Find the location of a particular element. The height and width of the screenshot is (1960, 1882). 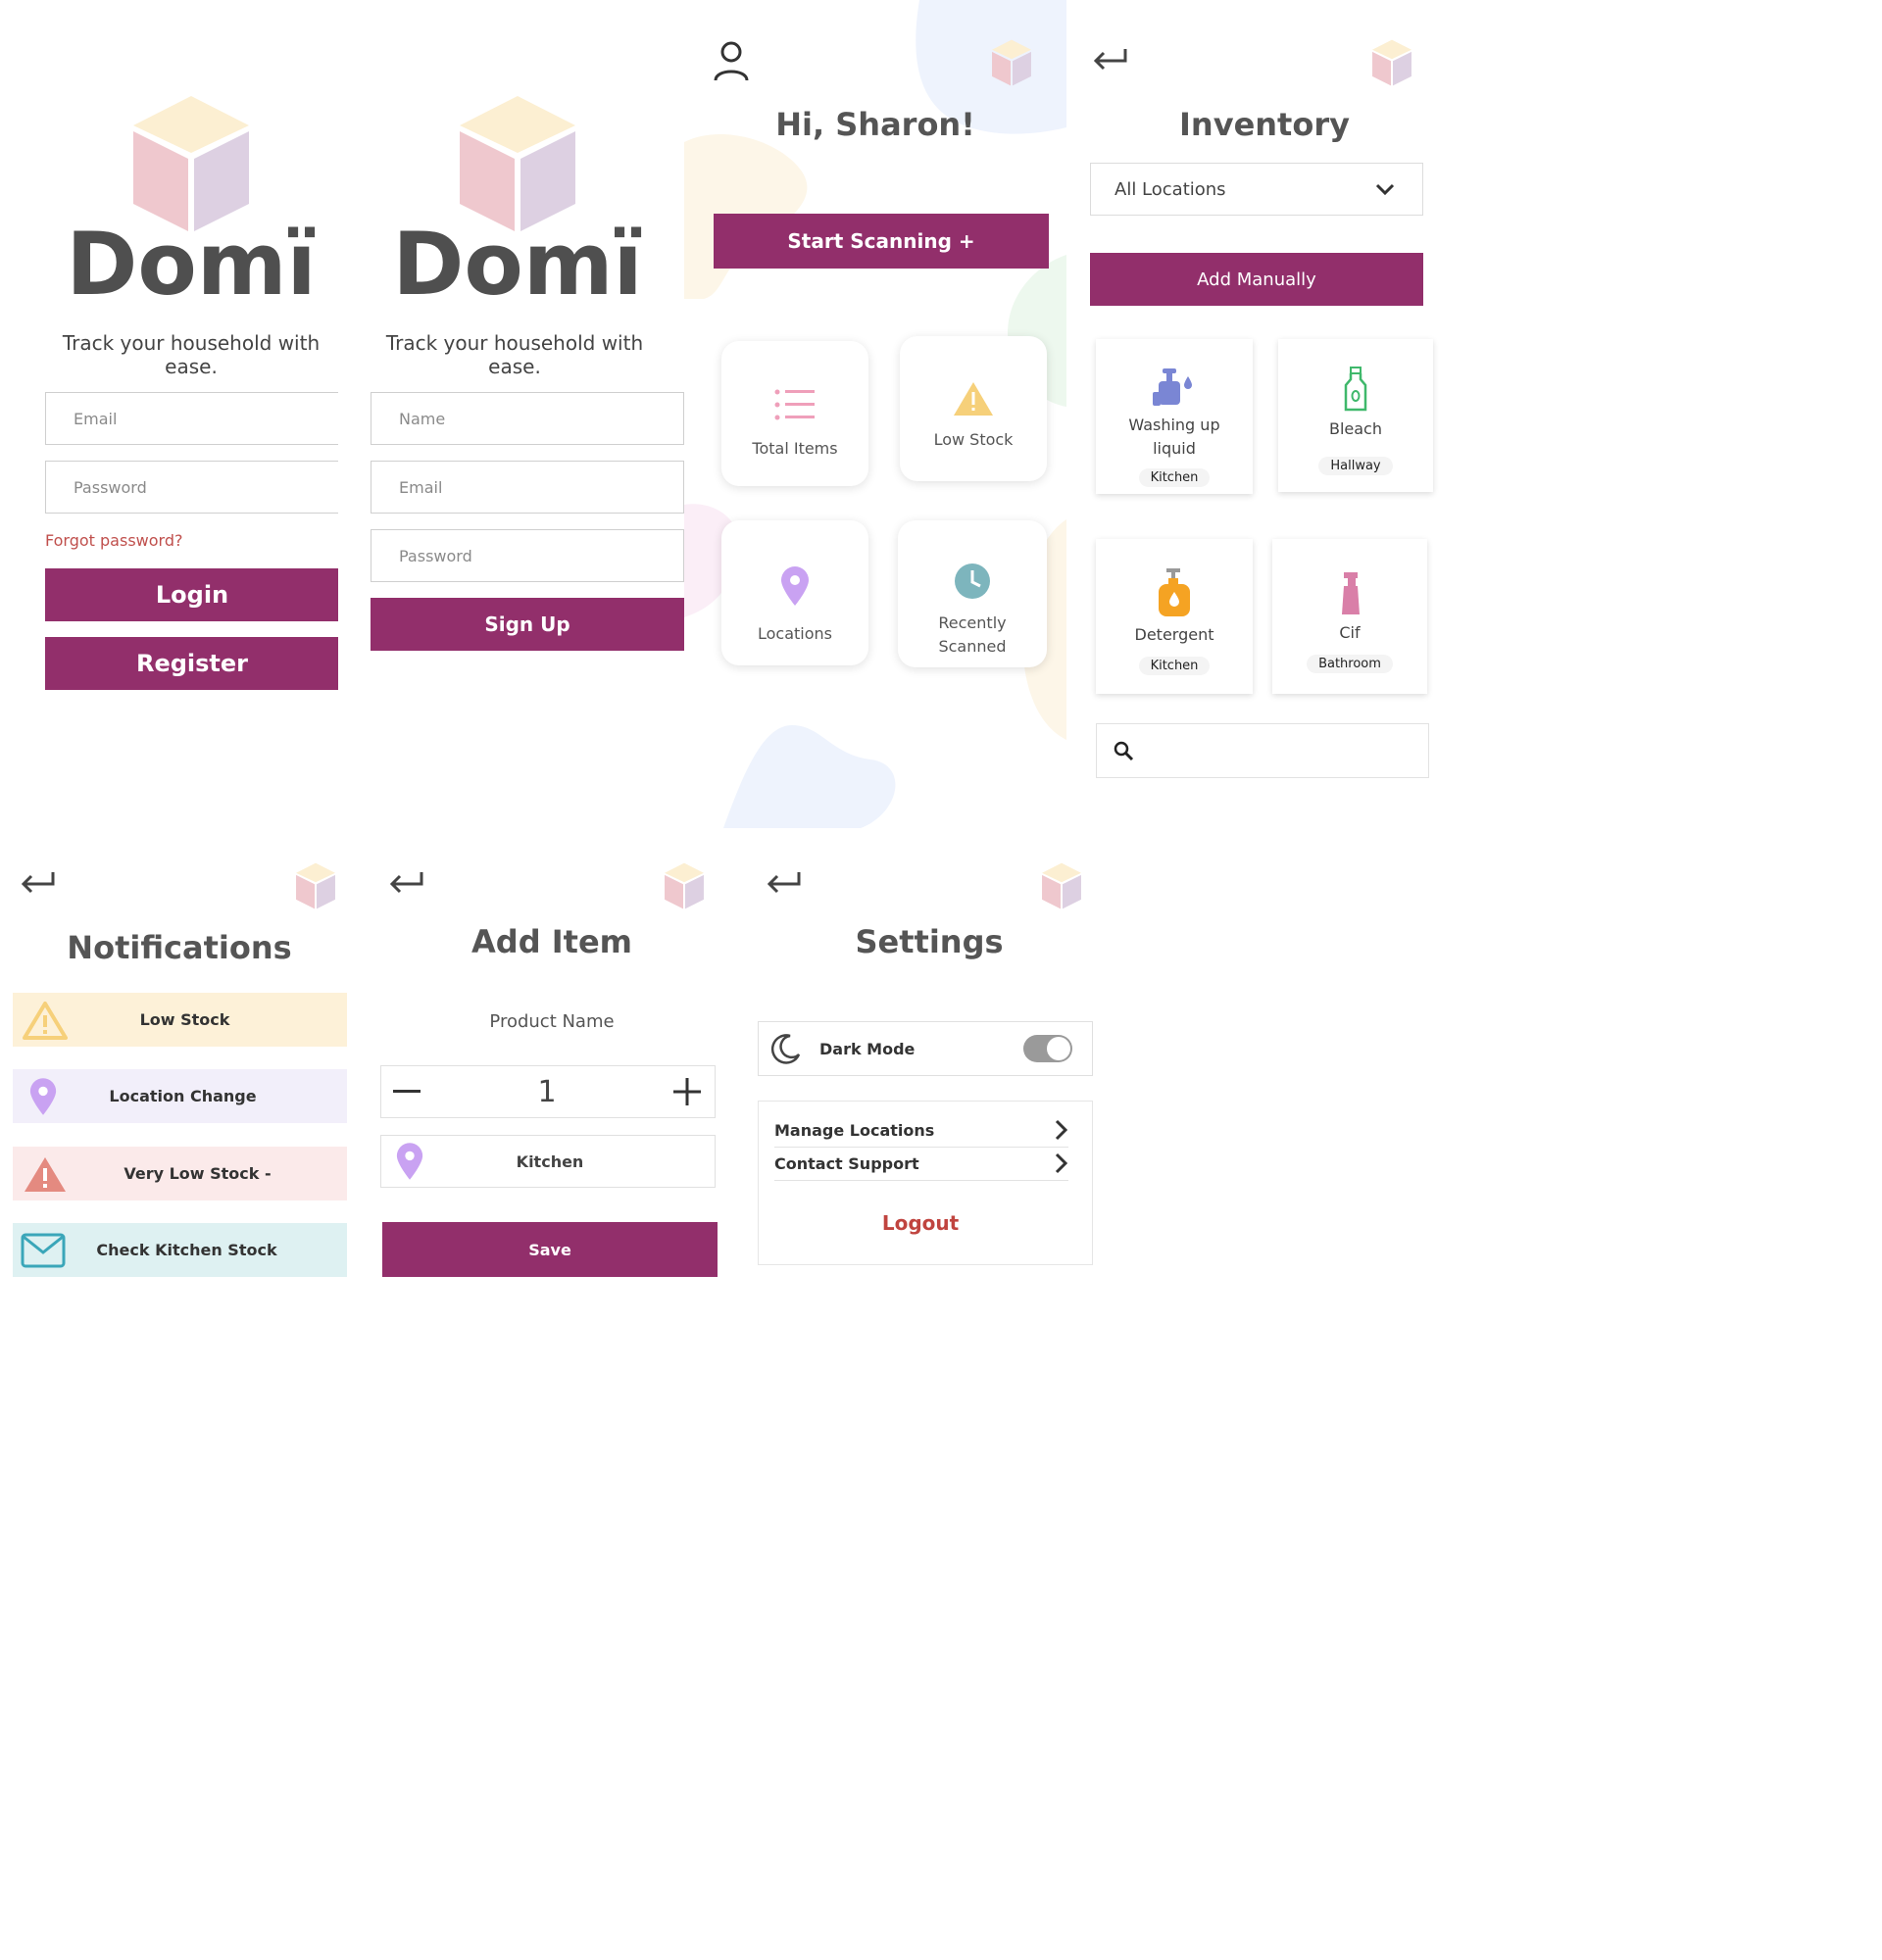

item-location-badge: Bathroom is located at coordinates (1350, 664).